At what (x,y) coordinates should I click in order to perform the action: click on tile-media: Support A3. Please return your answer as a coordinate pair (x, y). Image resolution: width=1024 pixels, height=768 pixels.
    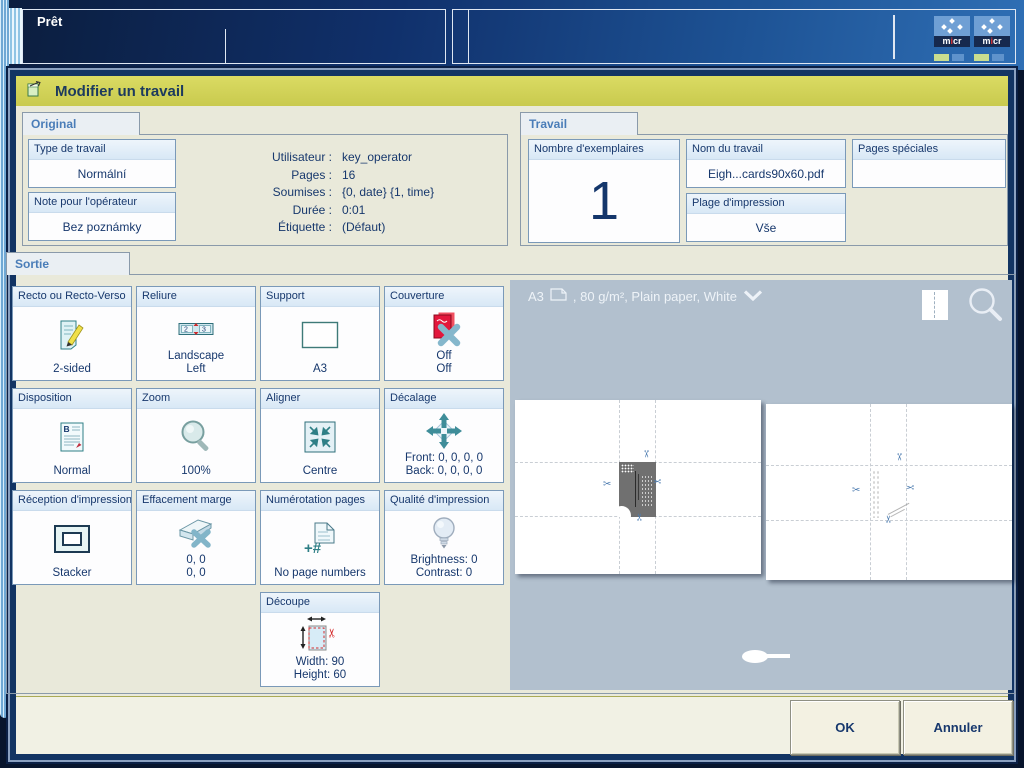
    Looking at the image, I should click on (320, 333).